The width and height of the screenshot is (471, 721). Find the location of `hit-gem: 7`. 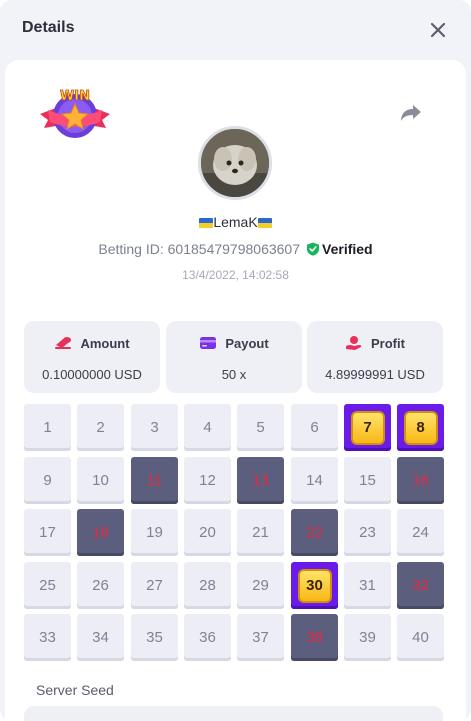

hit-gem: 7 is located at coordinates (367, 427).